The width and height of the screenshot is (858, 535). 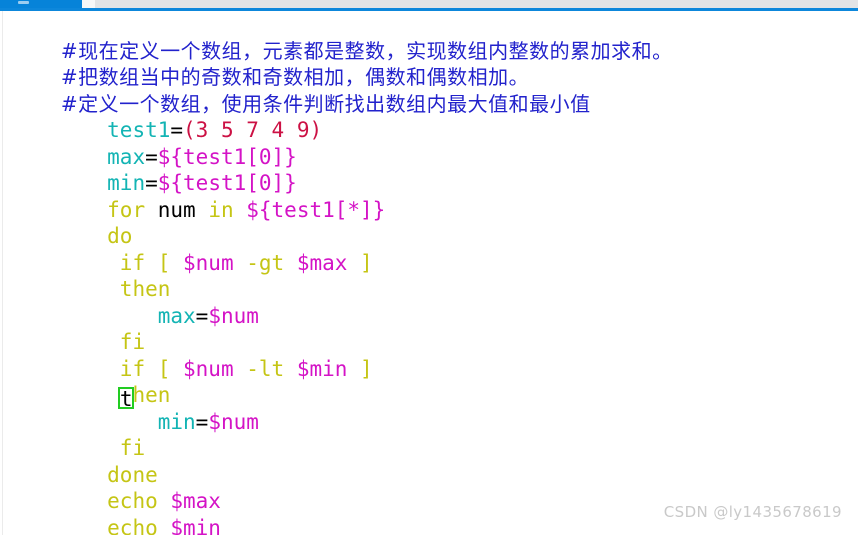 I want to click on window-tab-gap, so click(x=88, y=4).